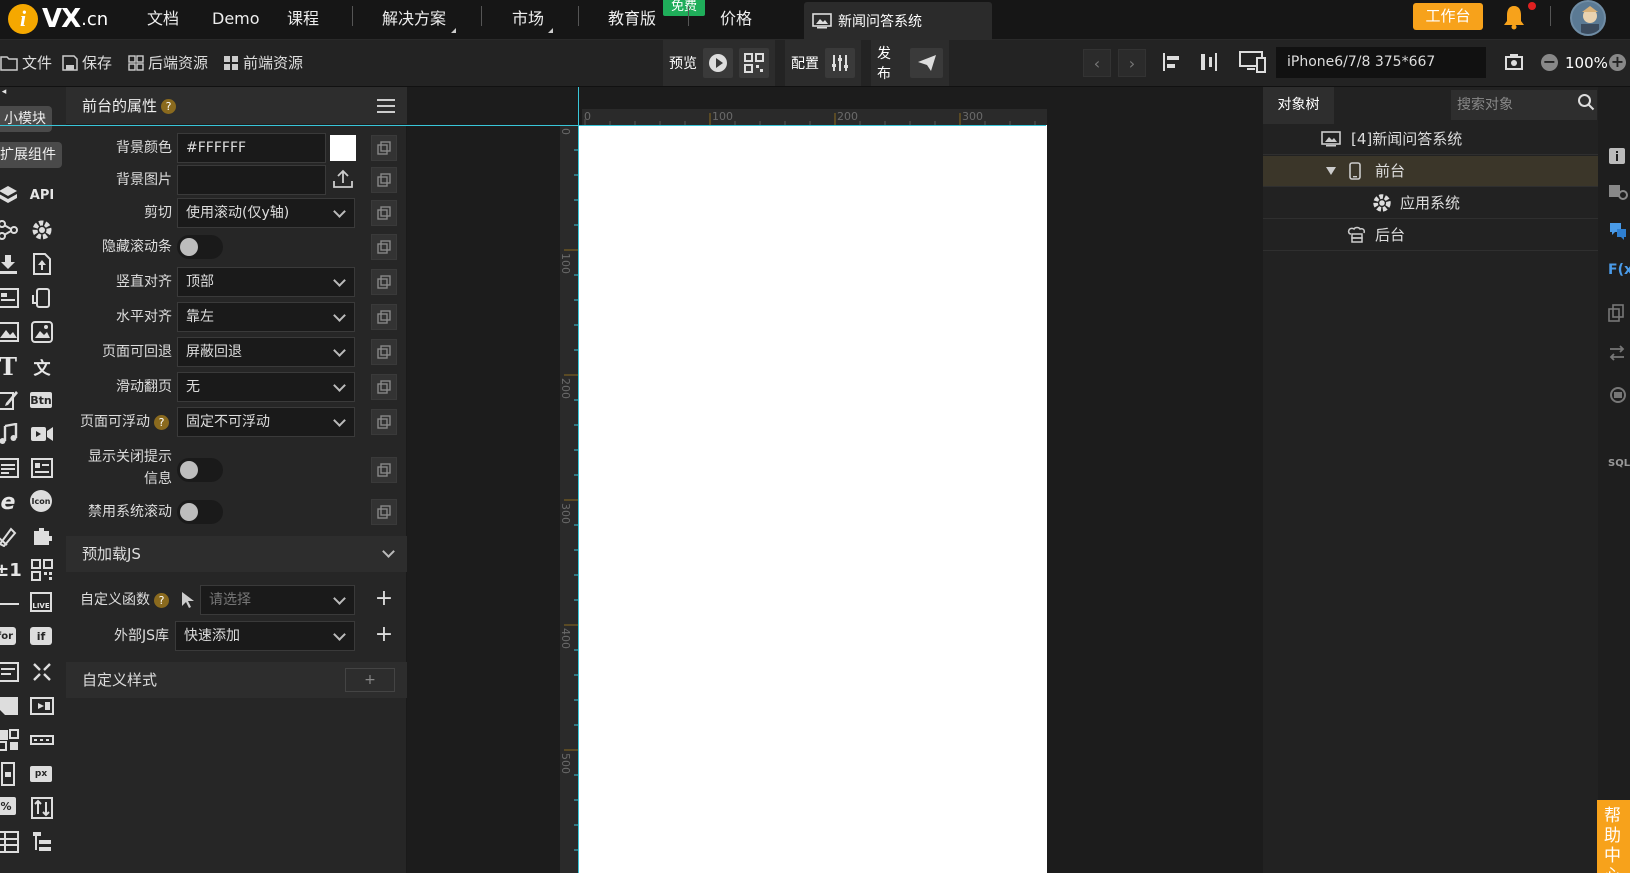  Describe the element at coordinates (41, 636) in the screenshot. I see `if-icon: if` at that location.